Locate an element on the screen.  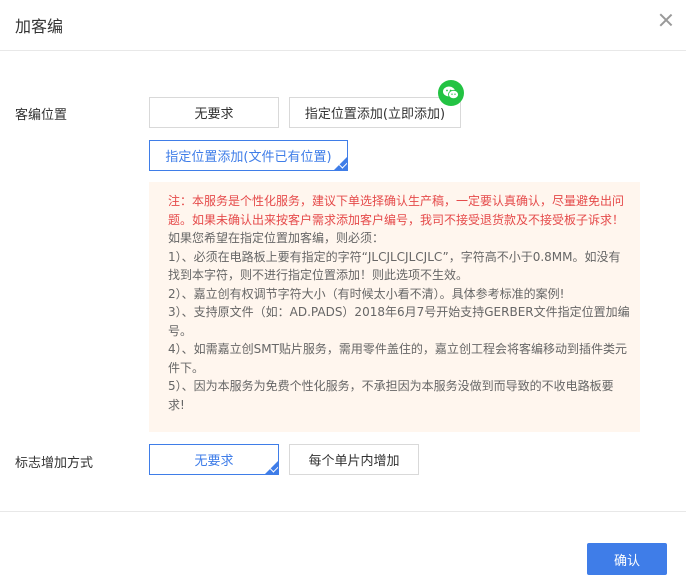
dialog-title: 加客编 is located at coordinates (39, 26).